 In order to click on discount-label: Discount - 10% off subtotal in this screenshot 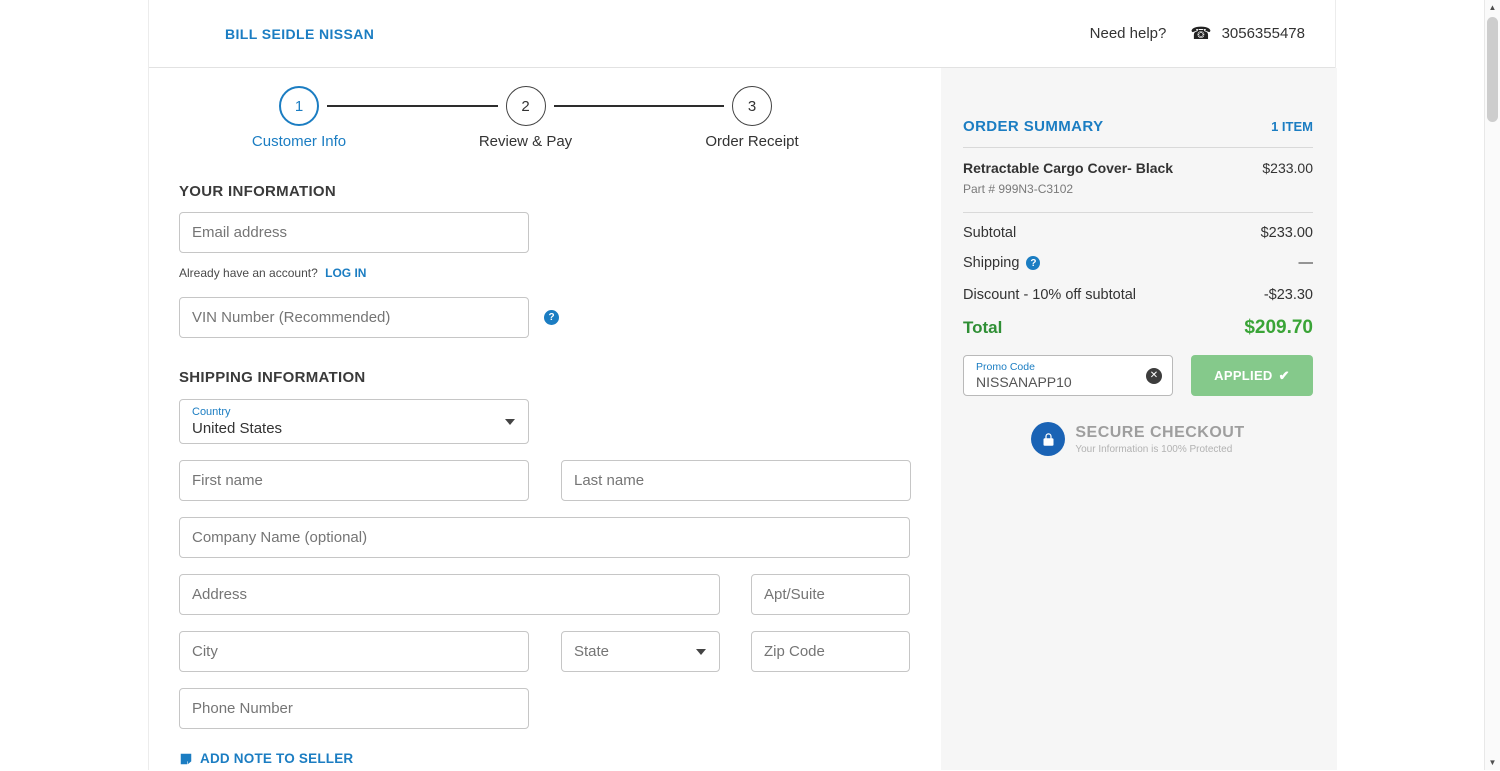, I will do `click(1050, 295)`.